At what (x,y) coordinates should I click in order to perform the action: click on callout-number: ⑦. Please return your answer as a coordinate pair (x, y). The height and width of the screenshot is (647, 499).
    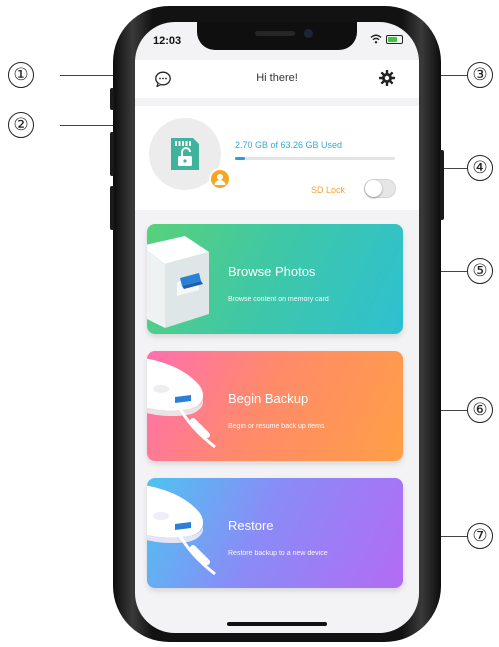
    Looking at the image, I should click on (480, 536).